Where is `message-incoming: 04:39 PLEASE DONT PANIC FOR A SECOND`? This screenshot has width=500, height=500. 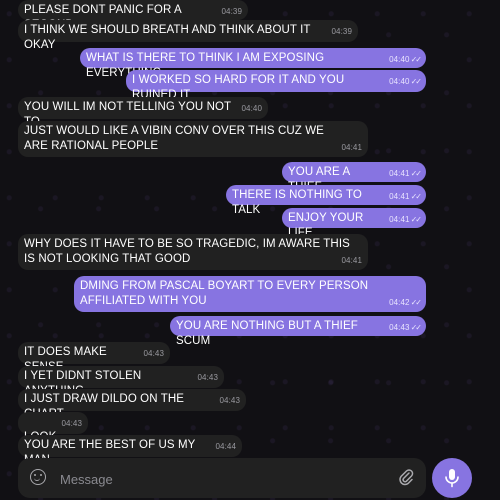 message-incoming: 04:39 PLEASE DONT PANIC FOR A SECOND is located at coordinates (133, 15).